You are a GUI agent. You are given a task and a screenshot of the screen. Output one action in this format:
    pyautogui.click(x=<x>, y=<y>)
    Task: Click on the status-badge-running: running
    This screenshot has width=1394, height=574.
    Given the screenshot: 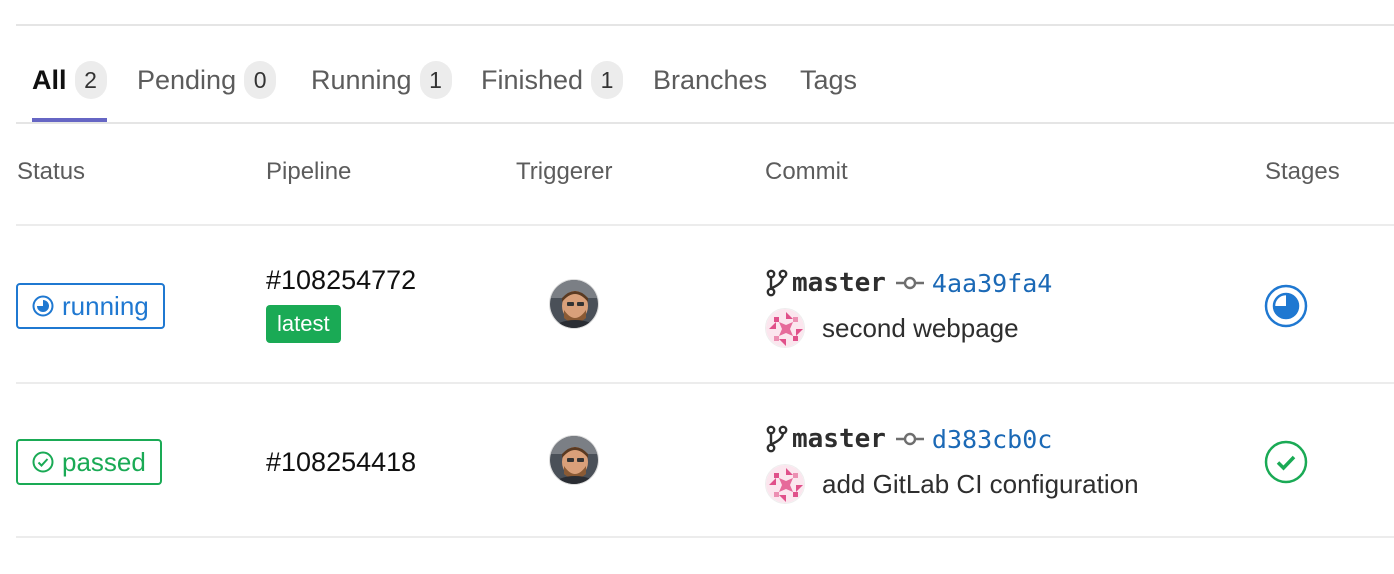 What is the action you would take?
    pyautogui.click(x=90, y=306)
    